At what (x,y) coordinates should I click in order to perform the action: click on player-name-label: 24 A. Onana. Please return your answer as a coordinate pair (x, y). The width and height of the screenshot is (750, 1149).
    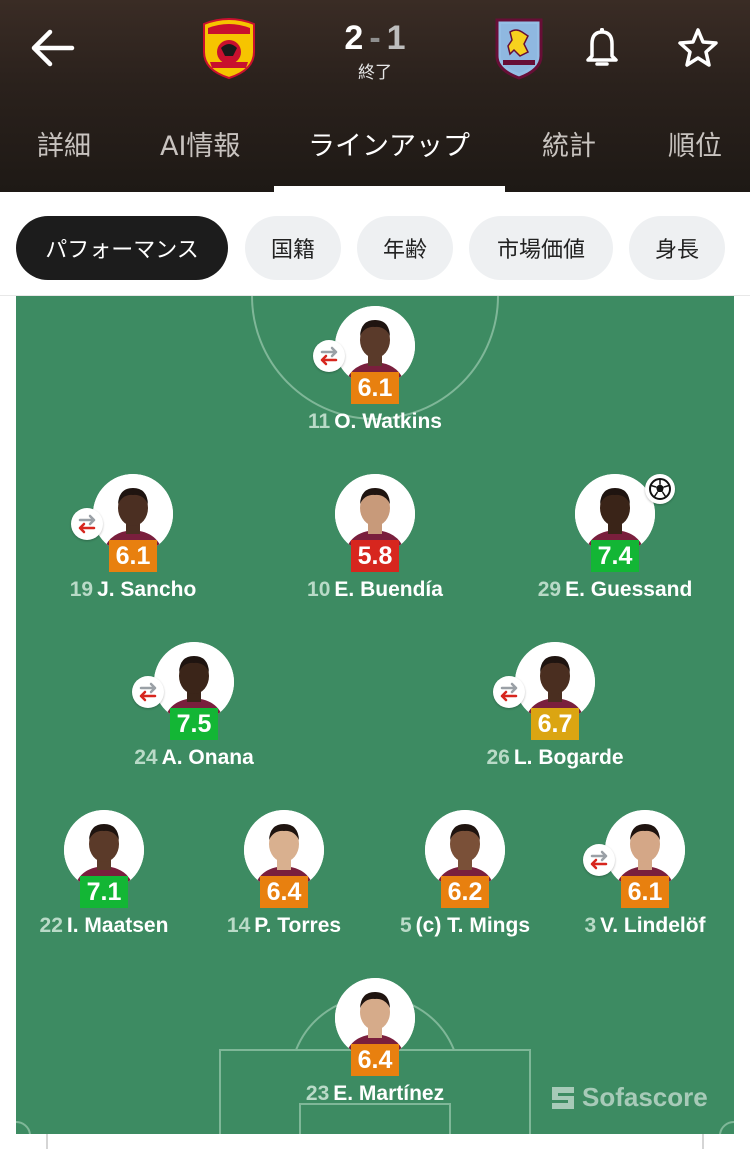
    Looking at the image, I should click on (194, 758).